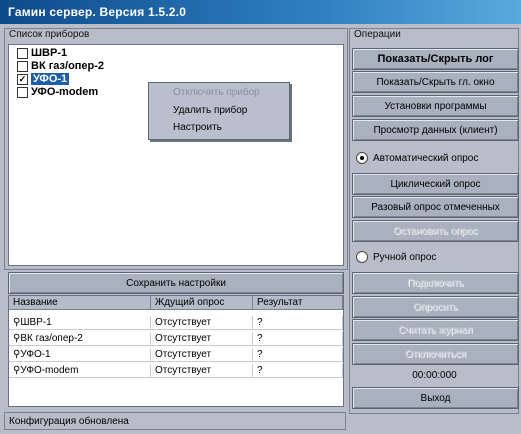 This screenshot has height=434, width=521. What do you see at coordinates (435, 184) in the screenshot?
I see `cyclic-poll-button: Циклический опрос` at bounding box center [435, 184].